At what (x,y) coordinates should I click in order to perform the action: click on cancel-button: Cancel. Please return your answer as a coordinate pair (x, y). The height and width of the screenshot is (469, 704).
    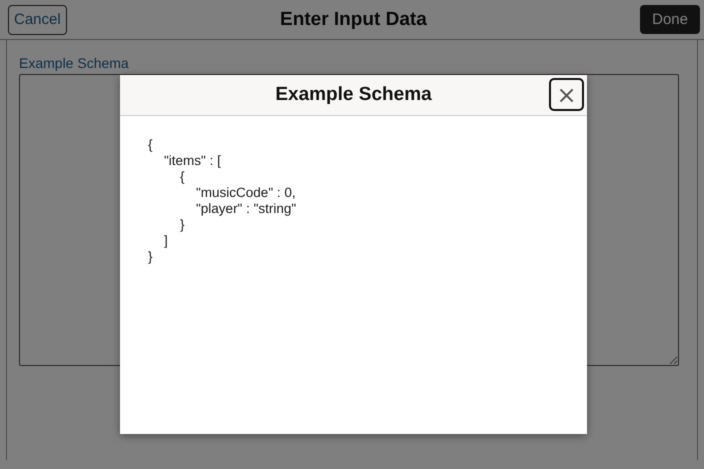
    Looking at the image, I should click on (37, 19).